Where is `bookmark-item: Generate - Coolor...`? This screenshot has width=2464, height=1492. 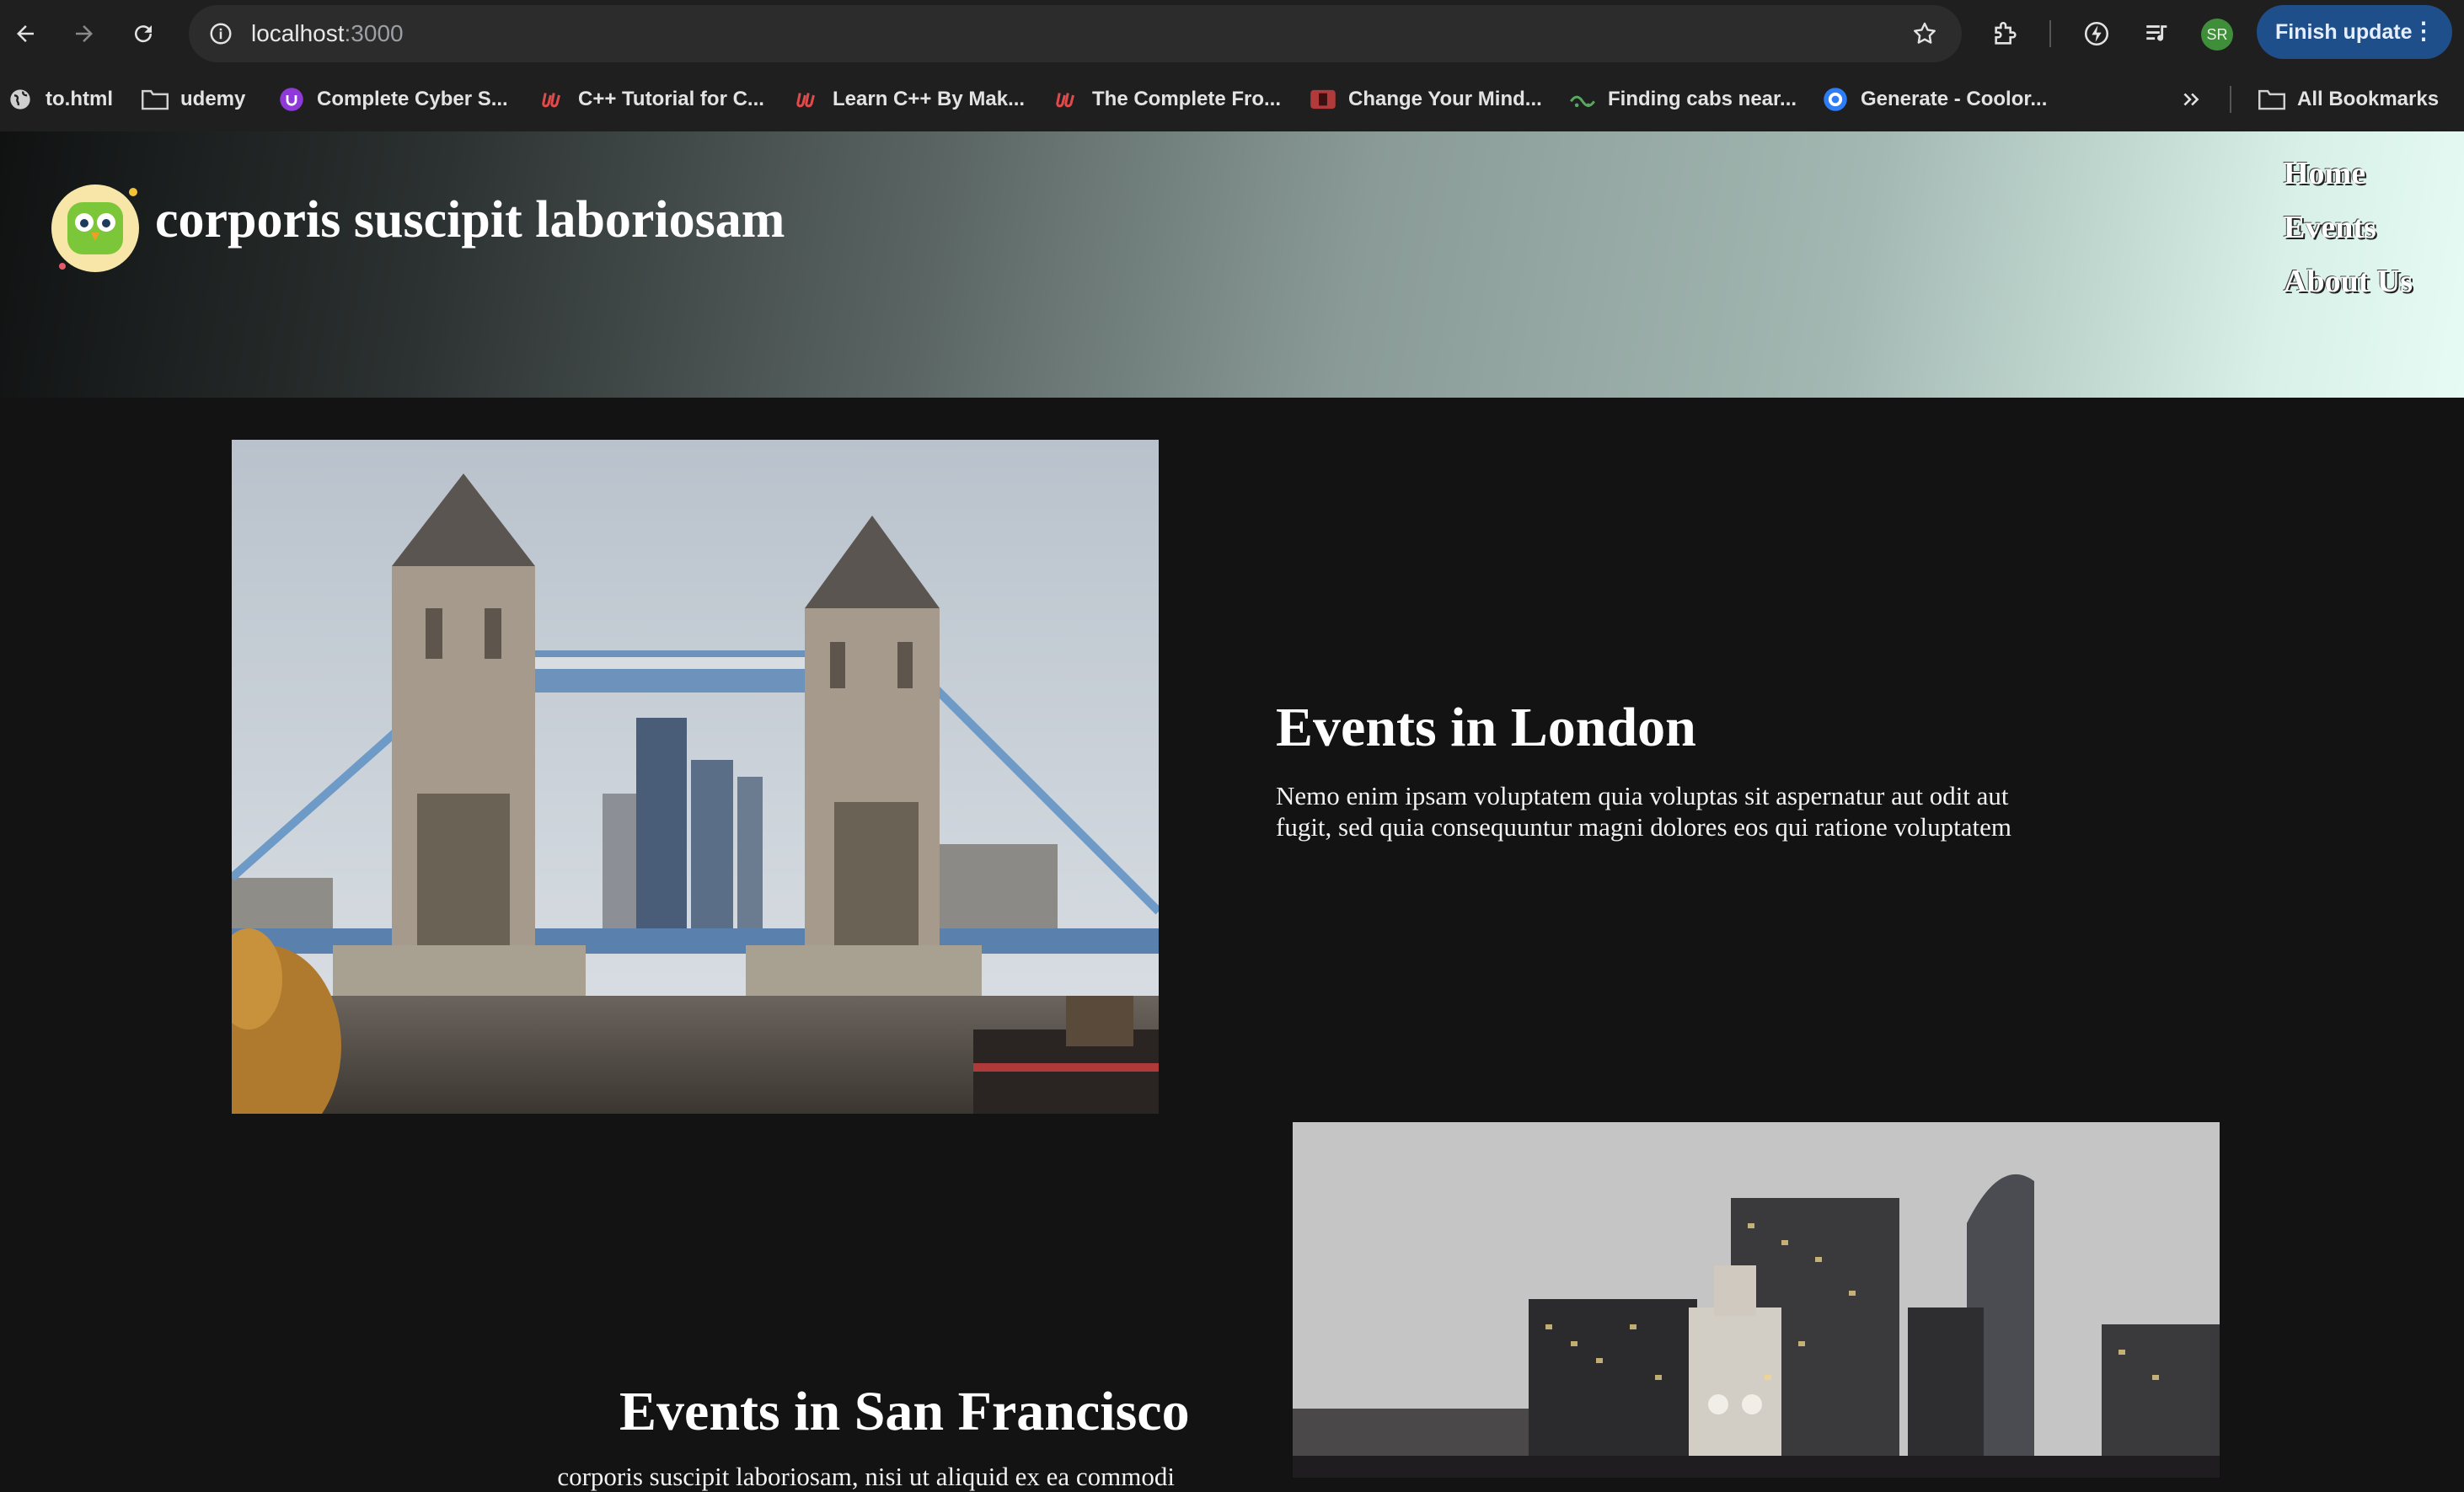
bookmark-item: Generate - Coolor... is located at coordinates (1935, 99).